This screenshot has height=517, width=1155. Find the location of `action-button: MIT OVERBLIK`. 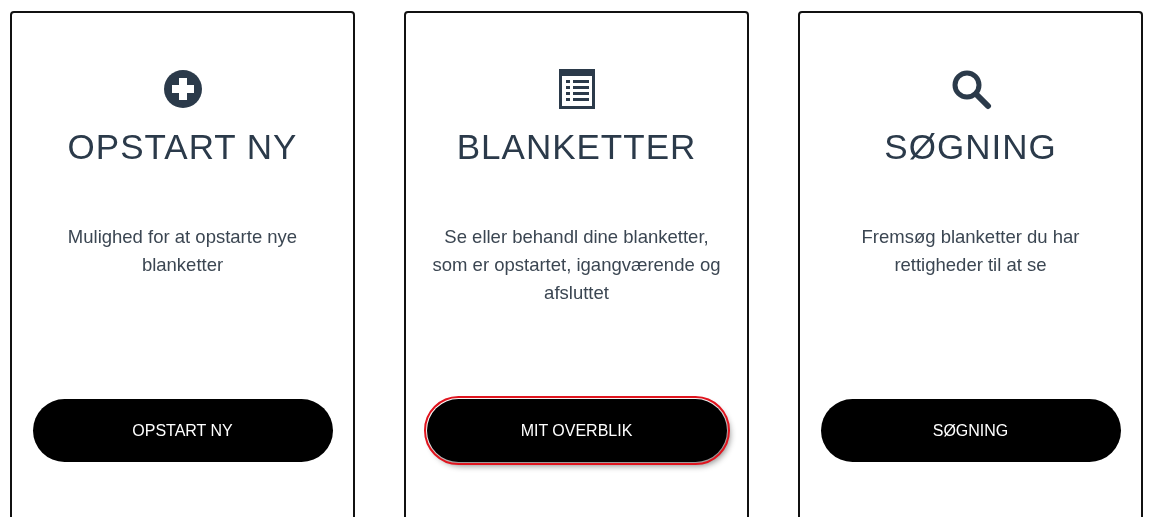

action-button: MIT OVERBLIK is located at coordinates (576, 430).